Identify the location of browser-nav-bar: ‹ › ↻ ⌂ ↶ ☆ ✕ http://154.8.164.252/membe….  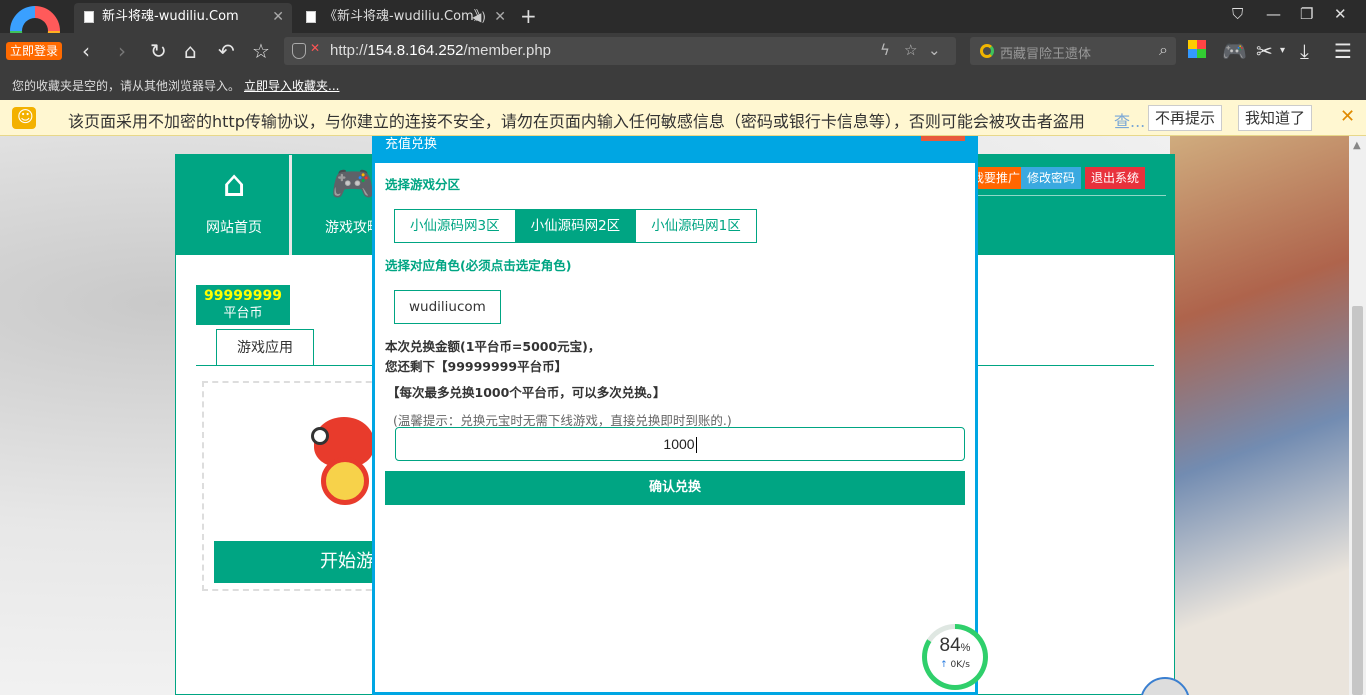
(683, 51).